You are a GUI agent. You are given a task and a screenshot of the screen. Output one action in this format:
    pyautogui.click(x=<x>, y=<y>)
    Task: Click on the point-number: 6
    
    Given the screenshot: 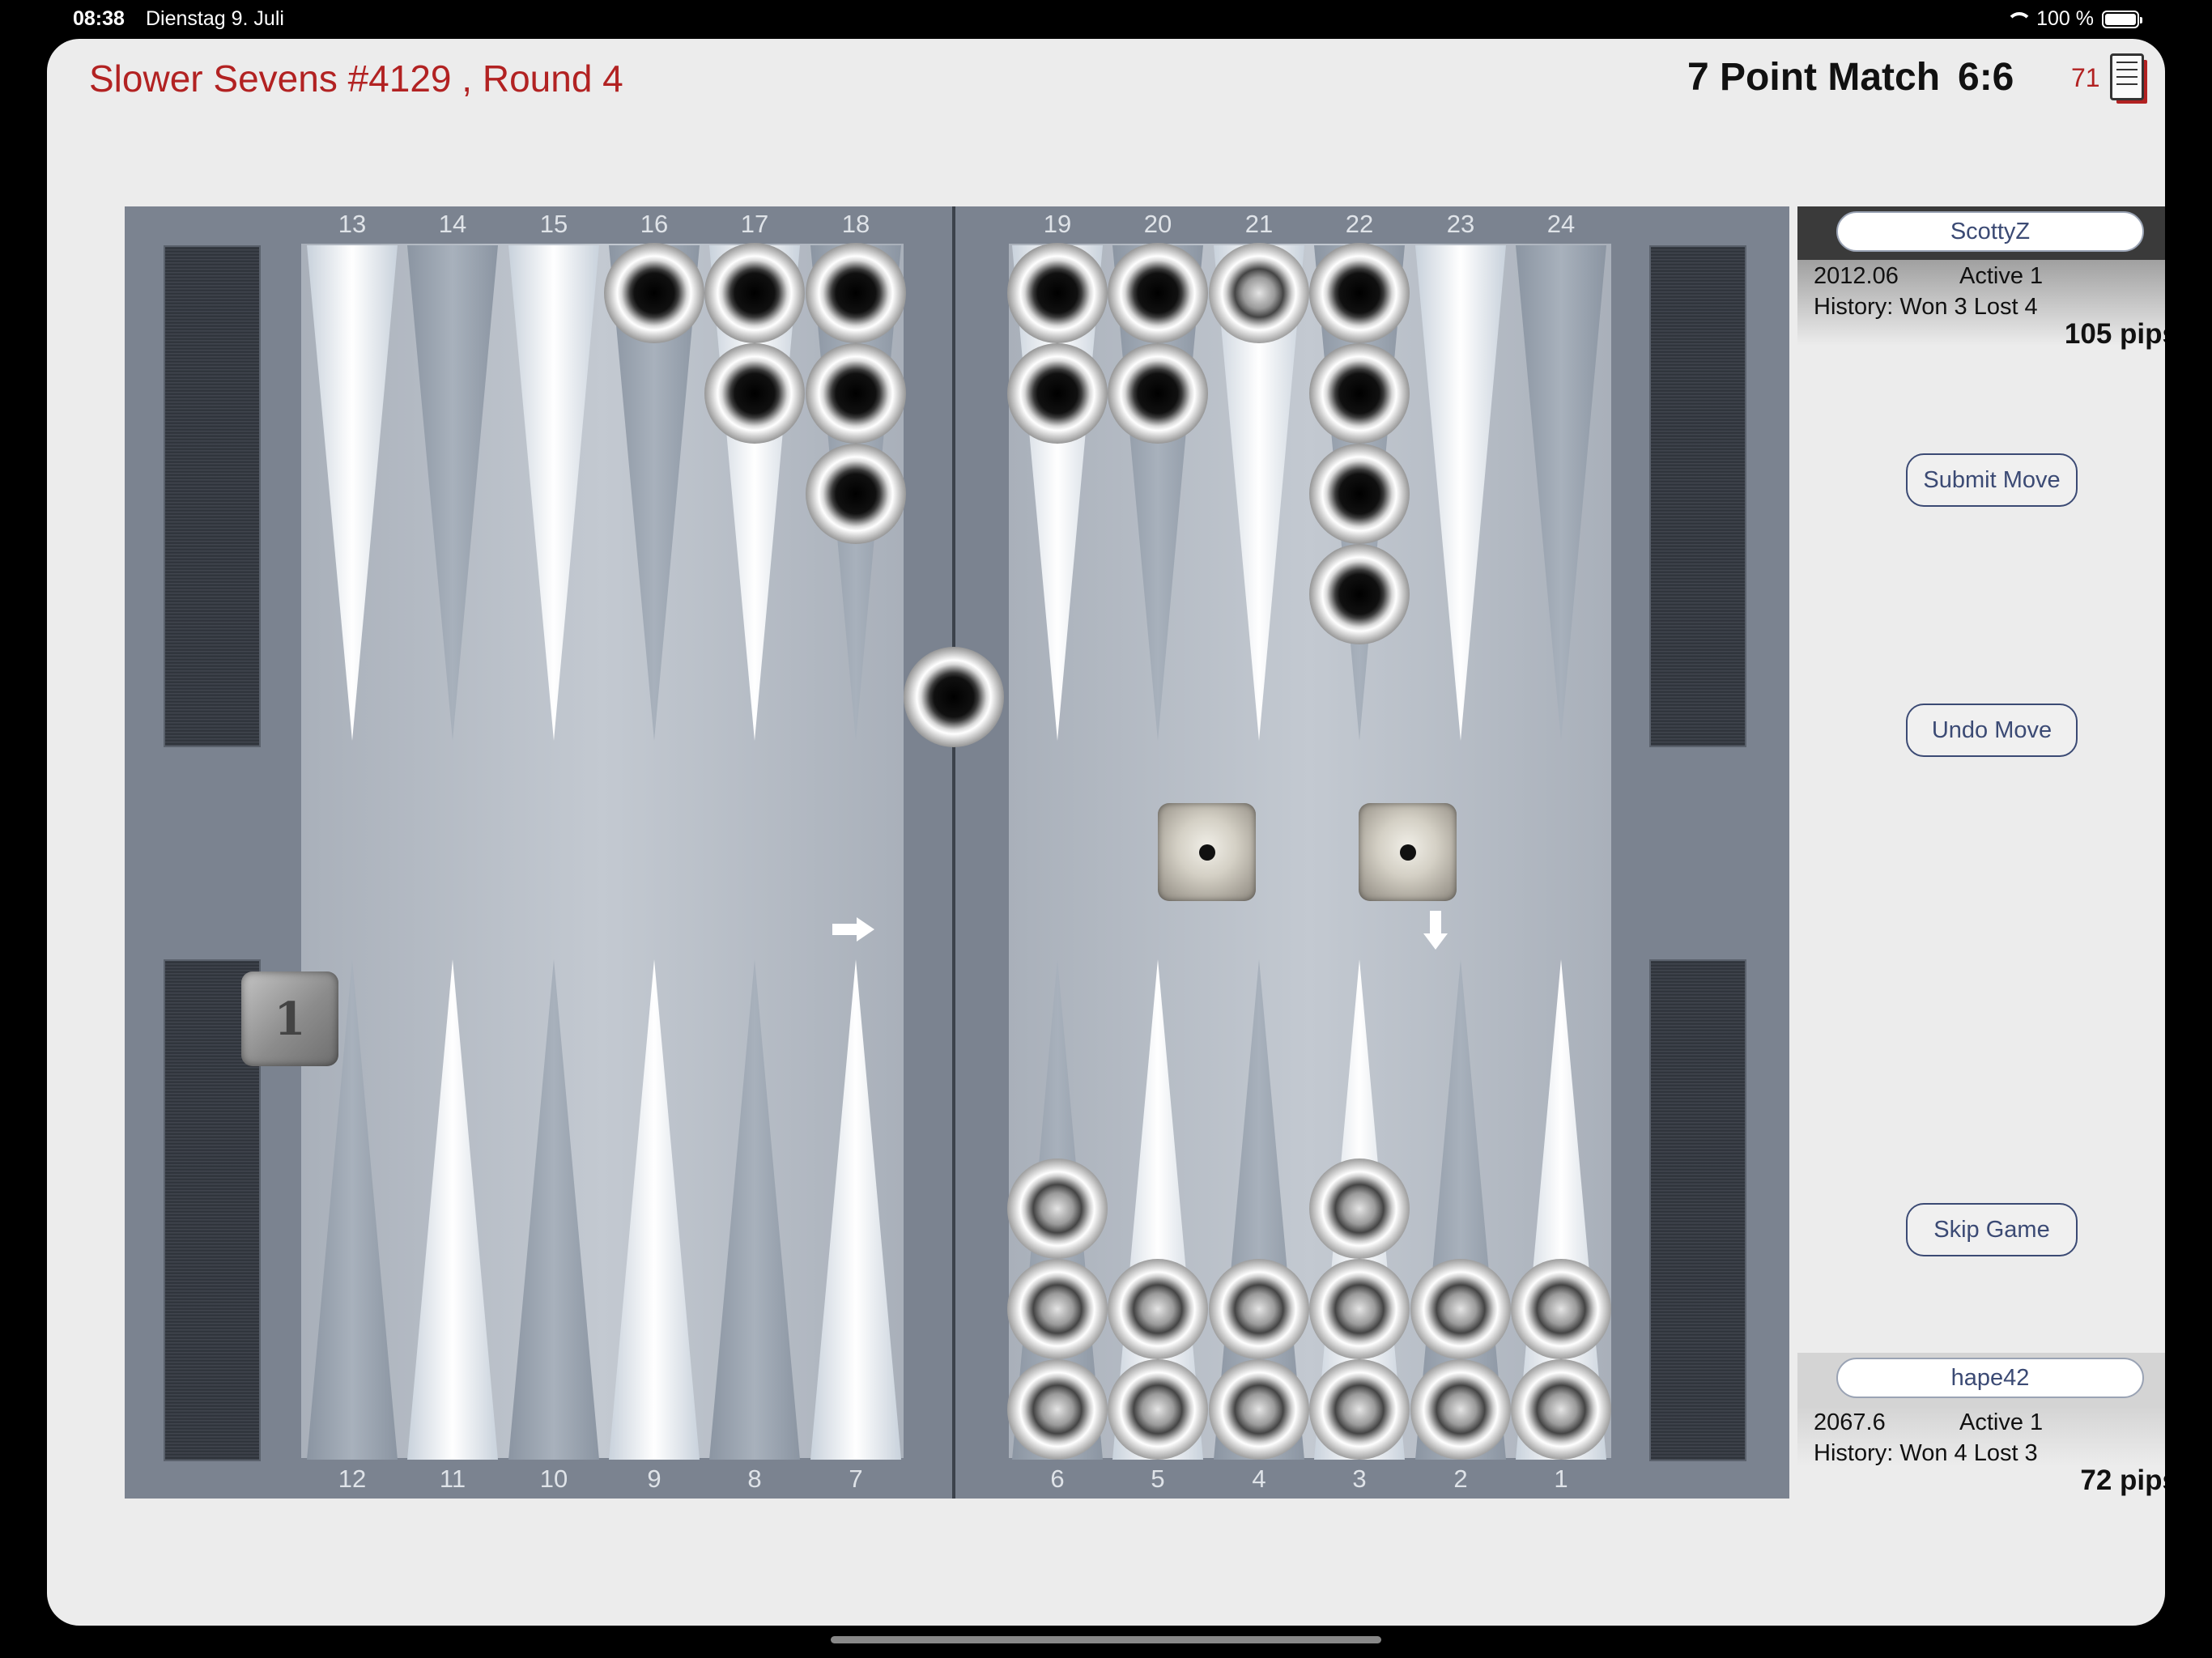 What is the action you would take?
    pyautogui.click(x=1057, y=1479)
    